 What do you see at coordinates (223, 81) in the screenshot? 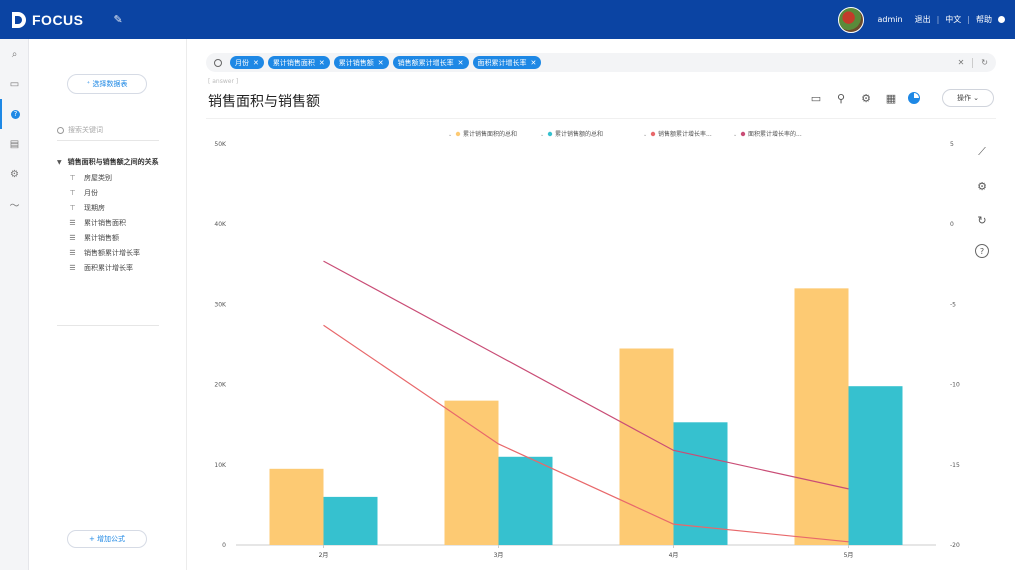
I see `breadcrumb: [ answer ]` at bounding box center [223, 81].